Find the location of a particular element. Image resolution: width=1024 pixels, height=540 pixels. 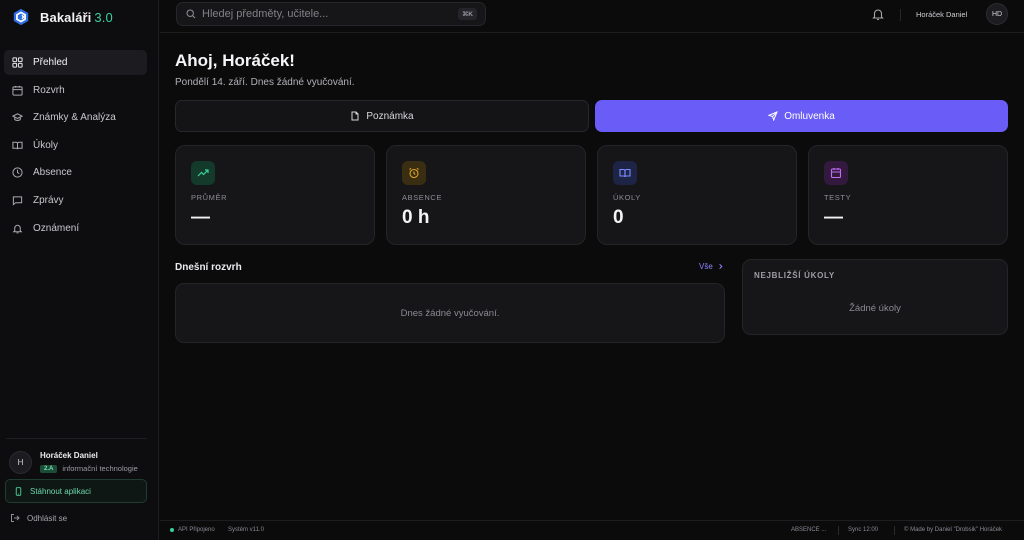

page-title: Ahoj, Horáček! is located at coordinates (235, 60).